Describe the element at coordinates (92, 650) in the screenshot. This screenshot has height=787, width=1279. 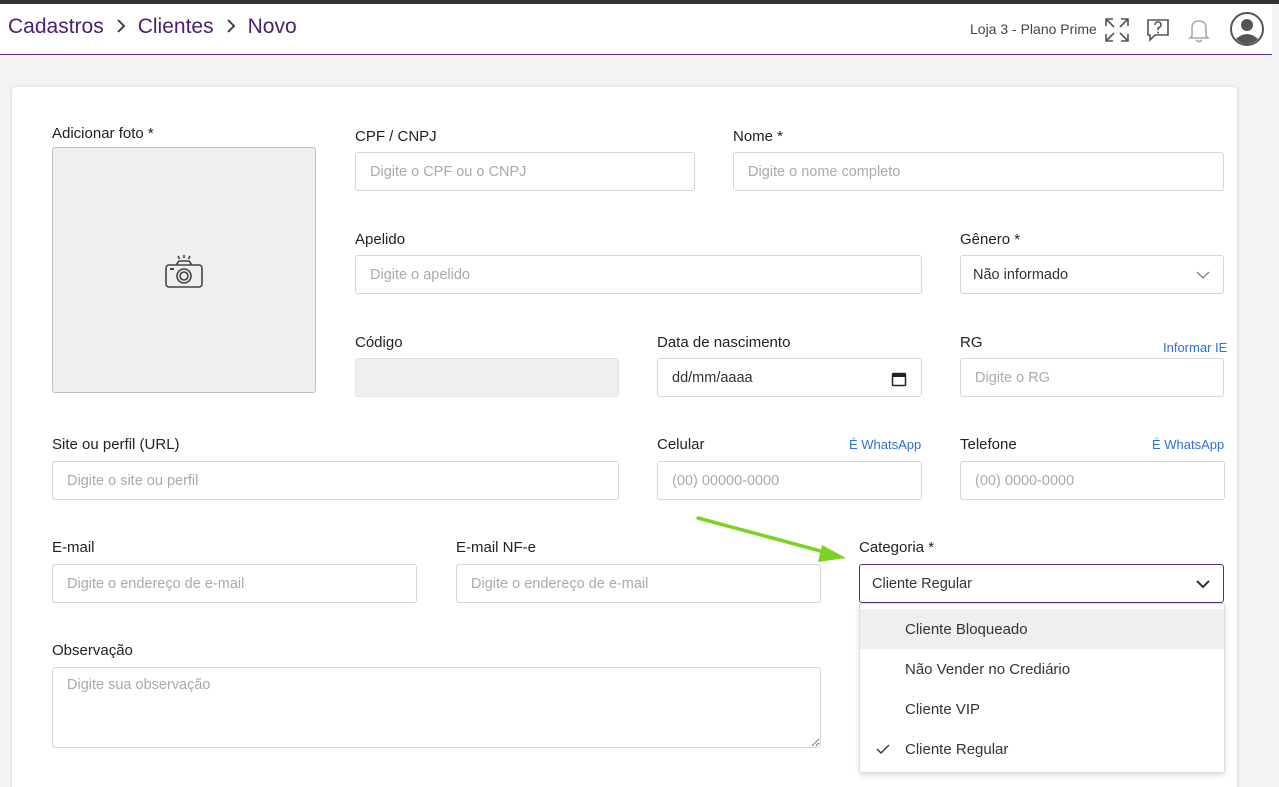
I see `observacao-label: Observação` at that location.